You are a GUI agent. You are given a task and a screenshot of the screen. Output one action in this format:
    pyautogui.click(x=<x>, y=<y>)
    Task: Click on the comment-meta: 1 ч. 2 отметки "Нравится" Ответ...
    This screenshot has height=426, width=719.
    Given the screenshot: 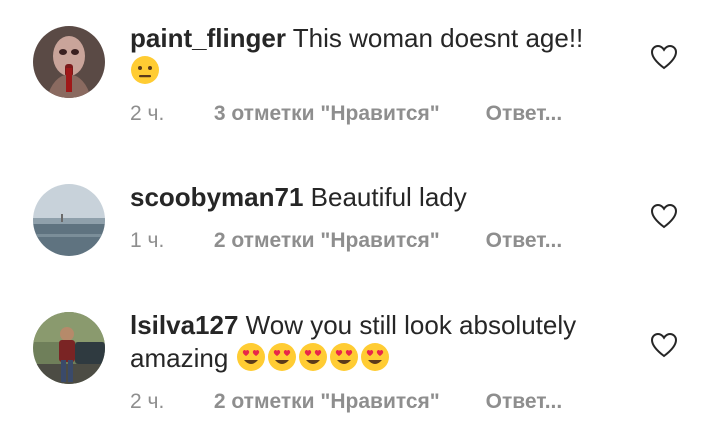 What is the action you would take?
    pyautogui.click(x=346, y=241)
    